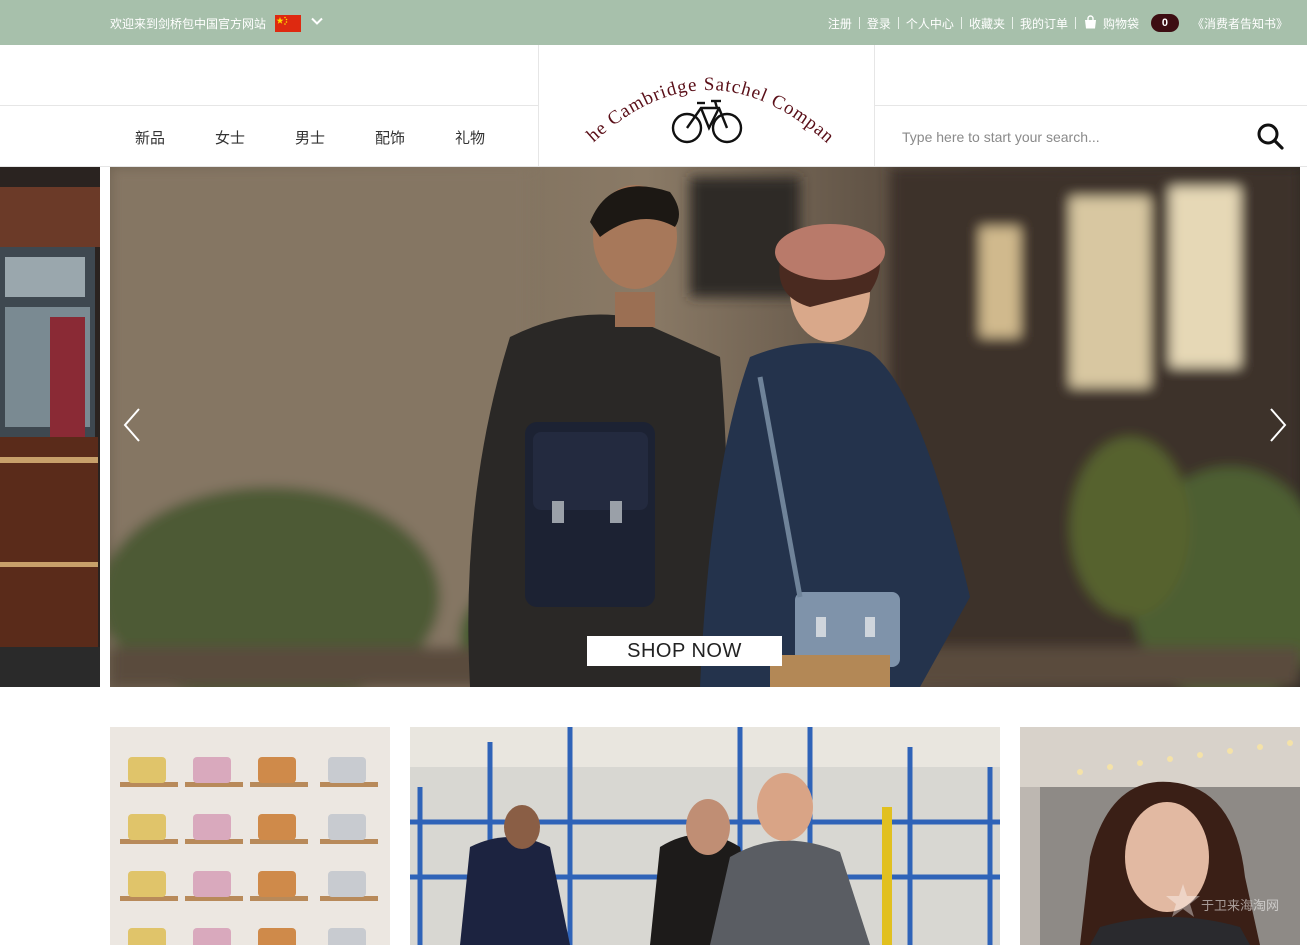  I want to click on logo-text: The Cambridge Satchel Company, so click(685, 88).